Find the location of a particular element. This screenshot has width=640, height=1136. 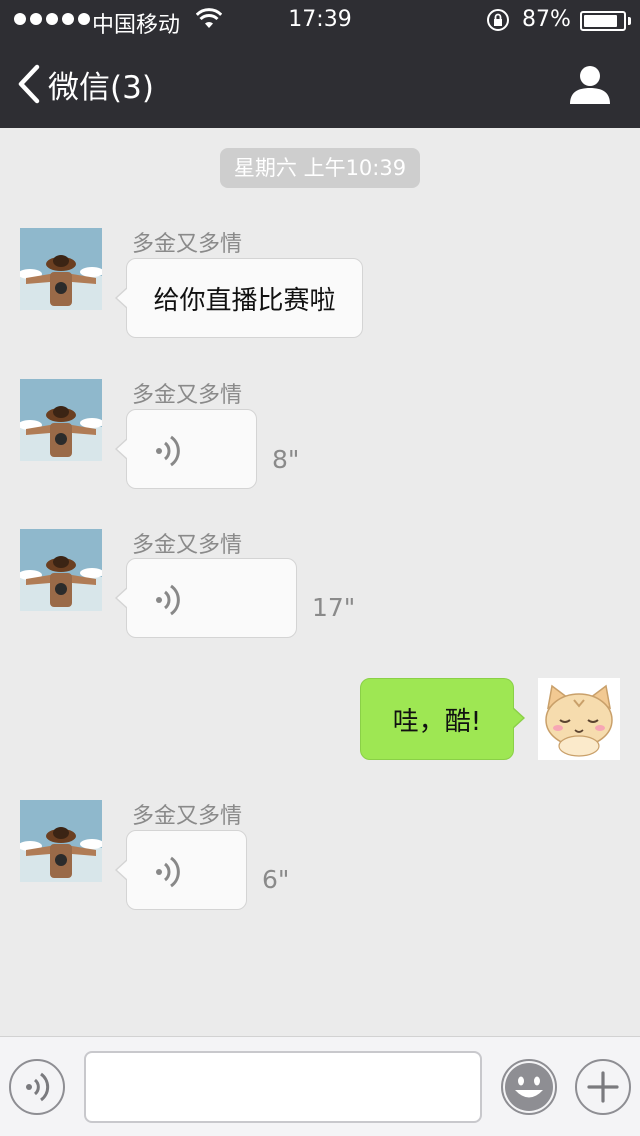

status-bar: 中国移动 17:39 87% is located at coordinates (320, 20).